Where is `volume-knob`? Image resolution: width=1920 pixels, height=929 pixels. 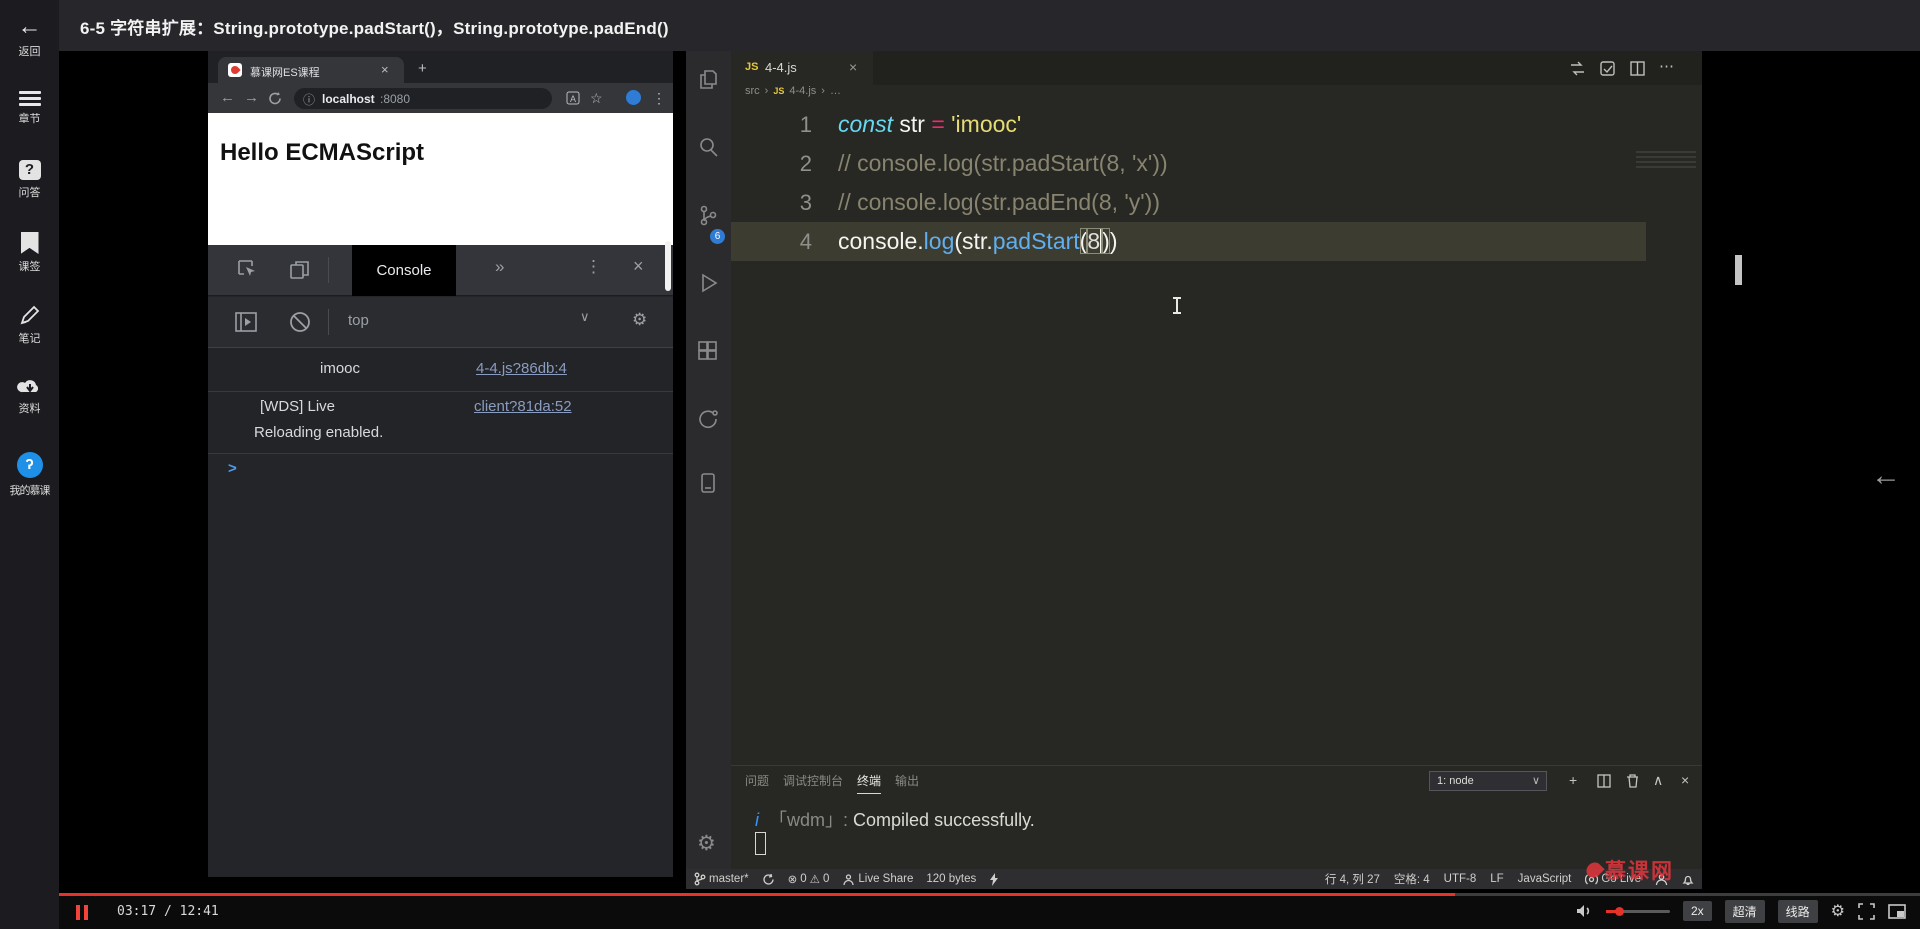
volume-knob is located at coordinates (1619, 911).